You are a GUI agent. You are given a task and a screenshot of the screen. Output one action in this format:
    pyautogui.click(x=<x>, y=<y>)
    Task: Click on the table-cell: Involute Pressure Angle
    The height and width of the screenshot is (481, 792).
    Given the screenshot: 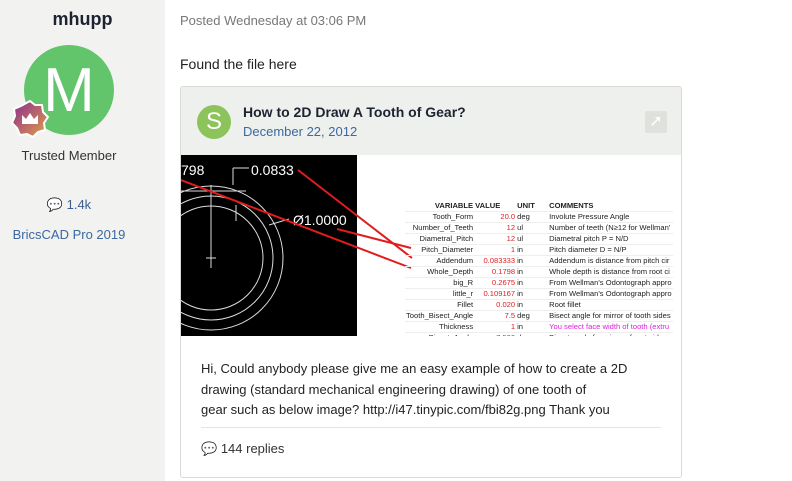 What is the action you would take?
    pyautogui.click(x=610, y=217)
    